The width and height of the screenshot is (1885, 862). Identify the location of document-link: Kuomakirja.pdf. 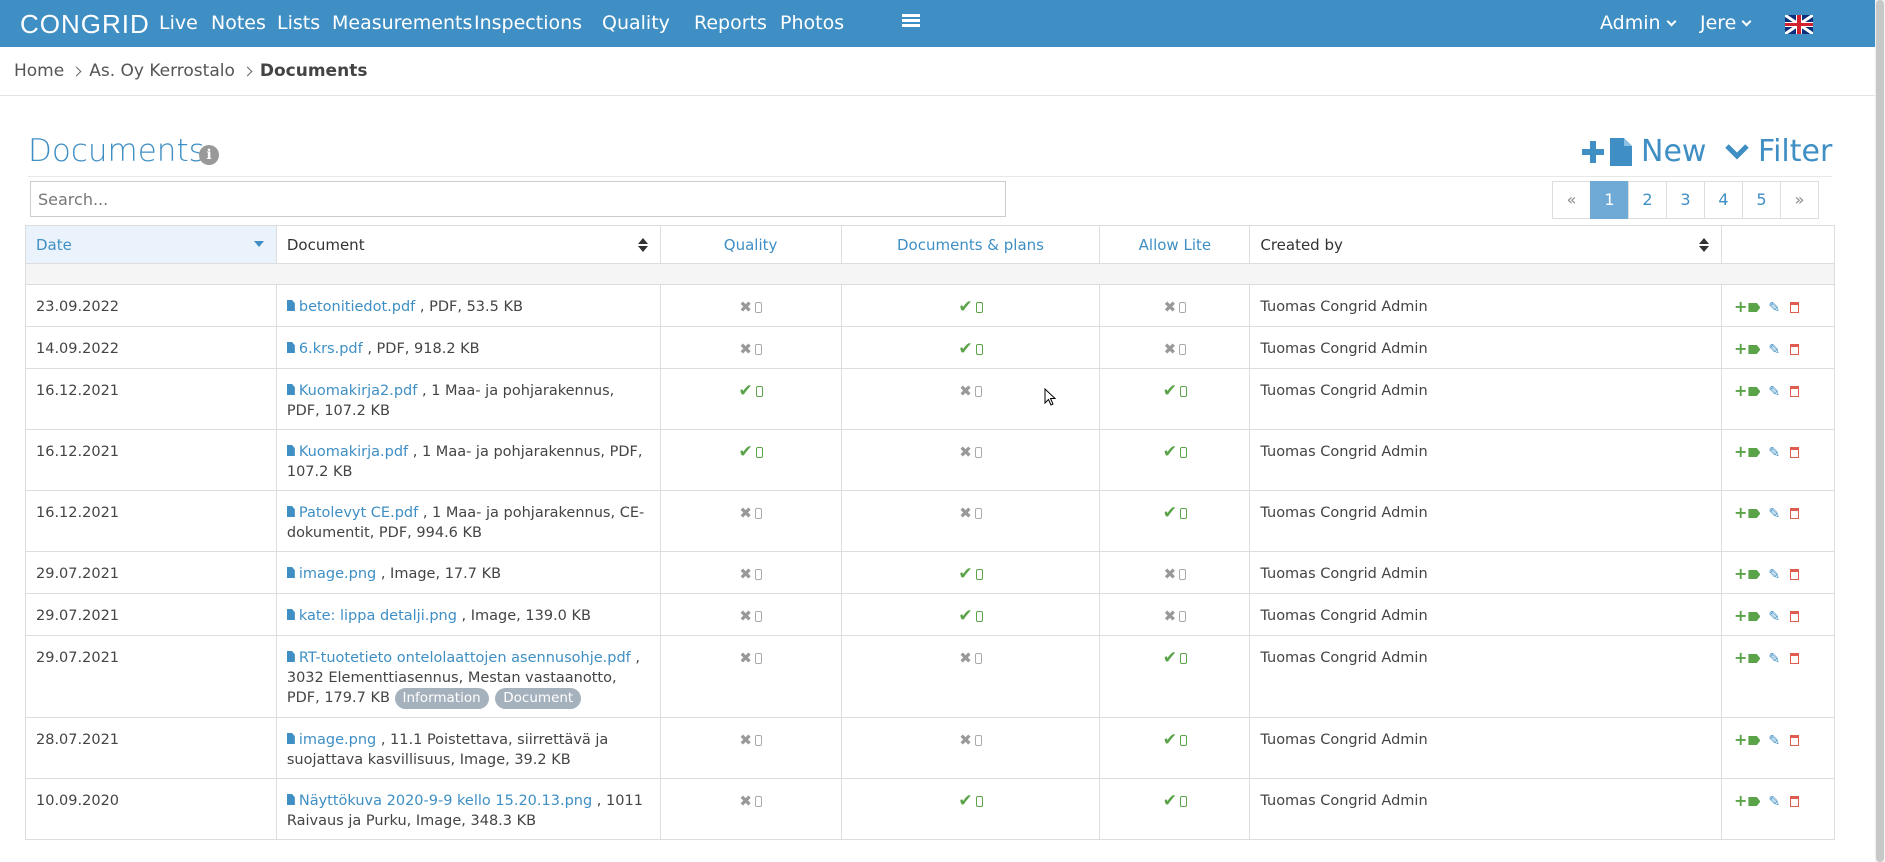
(353, 452).